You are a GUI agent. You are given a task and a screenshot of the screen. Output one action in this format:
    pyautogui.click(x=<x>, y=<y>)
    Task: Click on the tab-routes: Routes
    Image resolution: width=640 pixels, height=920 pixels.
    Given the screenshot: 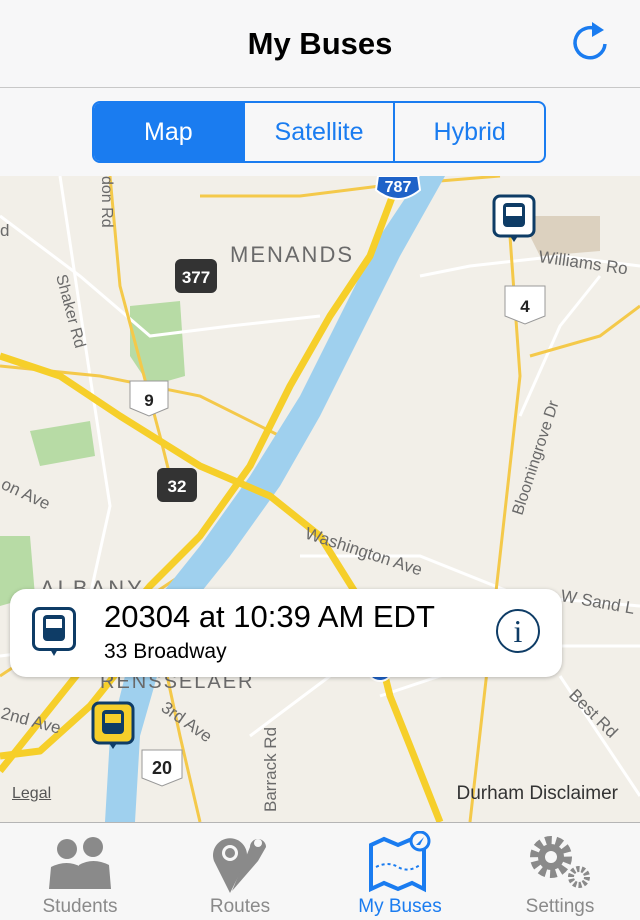 What is the action you would take?
    pyautogui.click(x=240, y=871)
    